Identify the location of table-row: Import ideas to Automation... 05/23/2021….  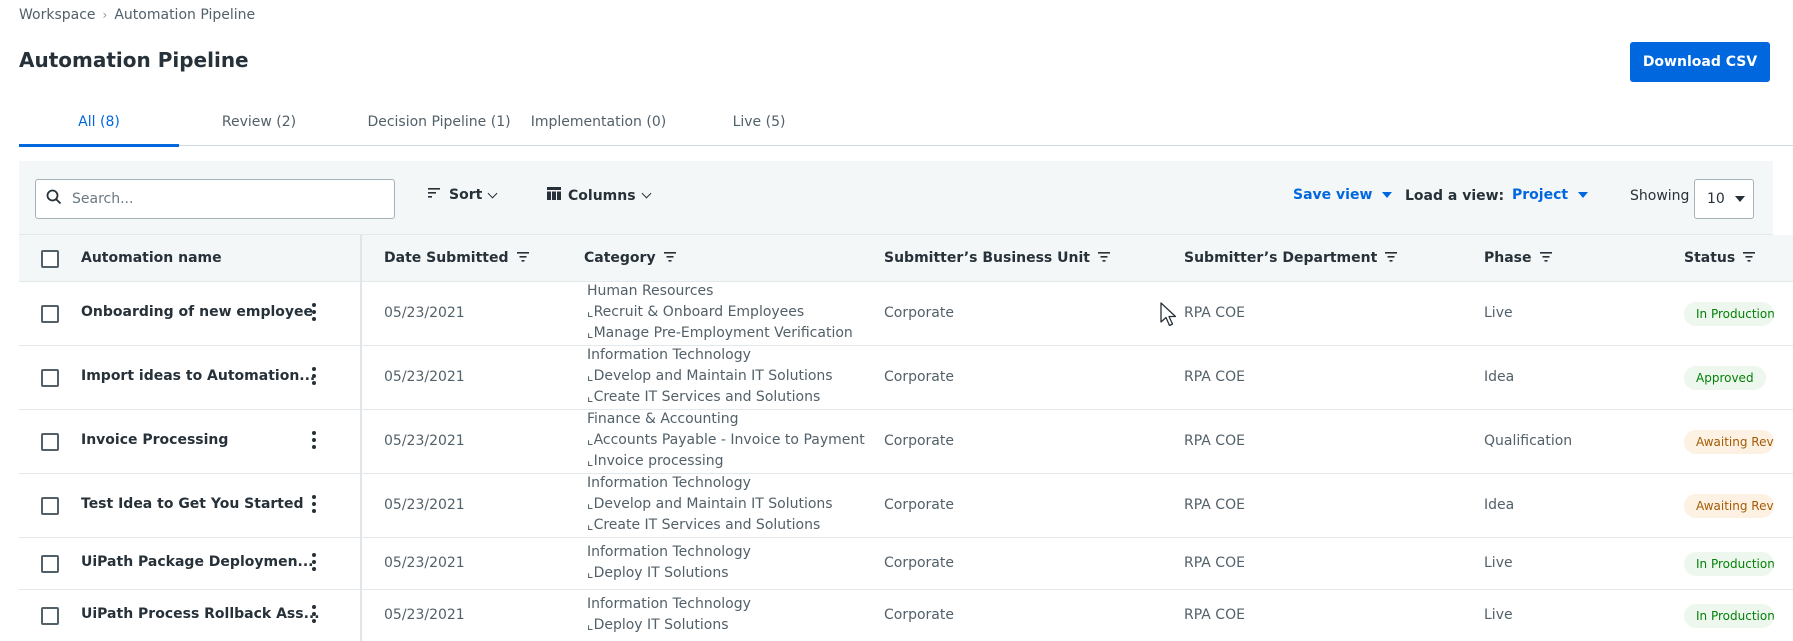
(906, 378).